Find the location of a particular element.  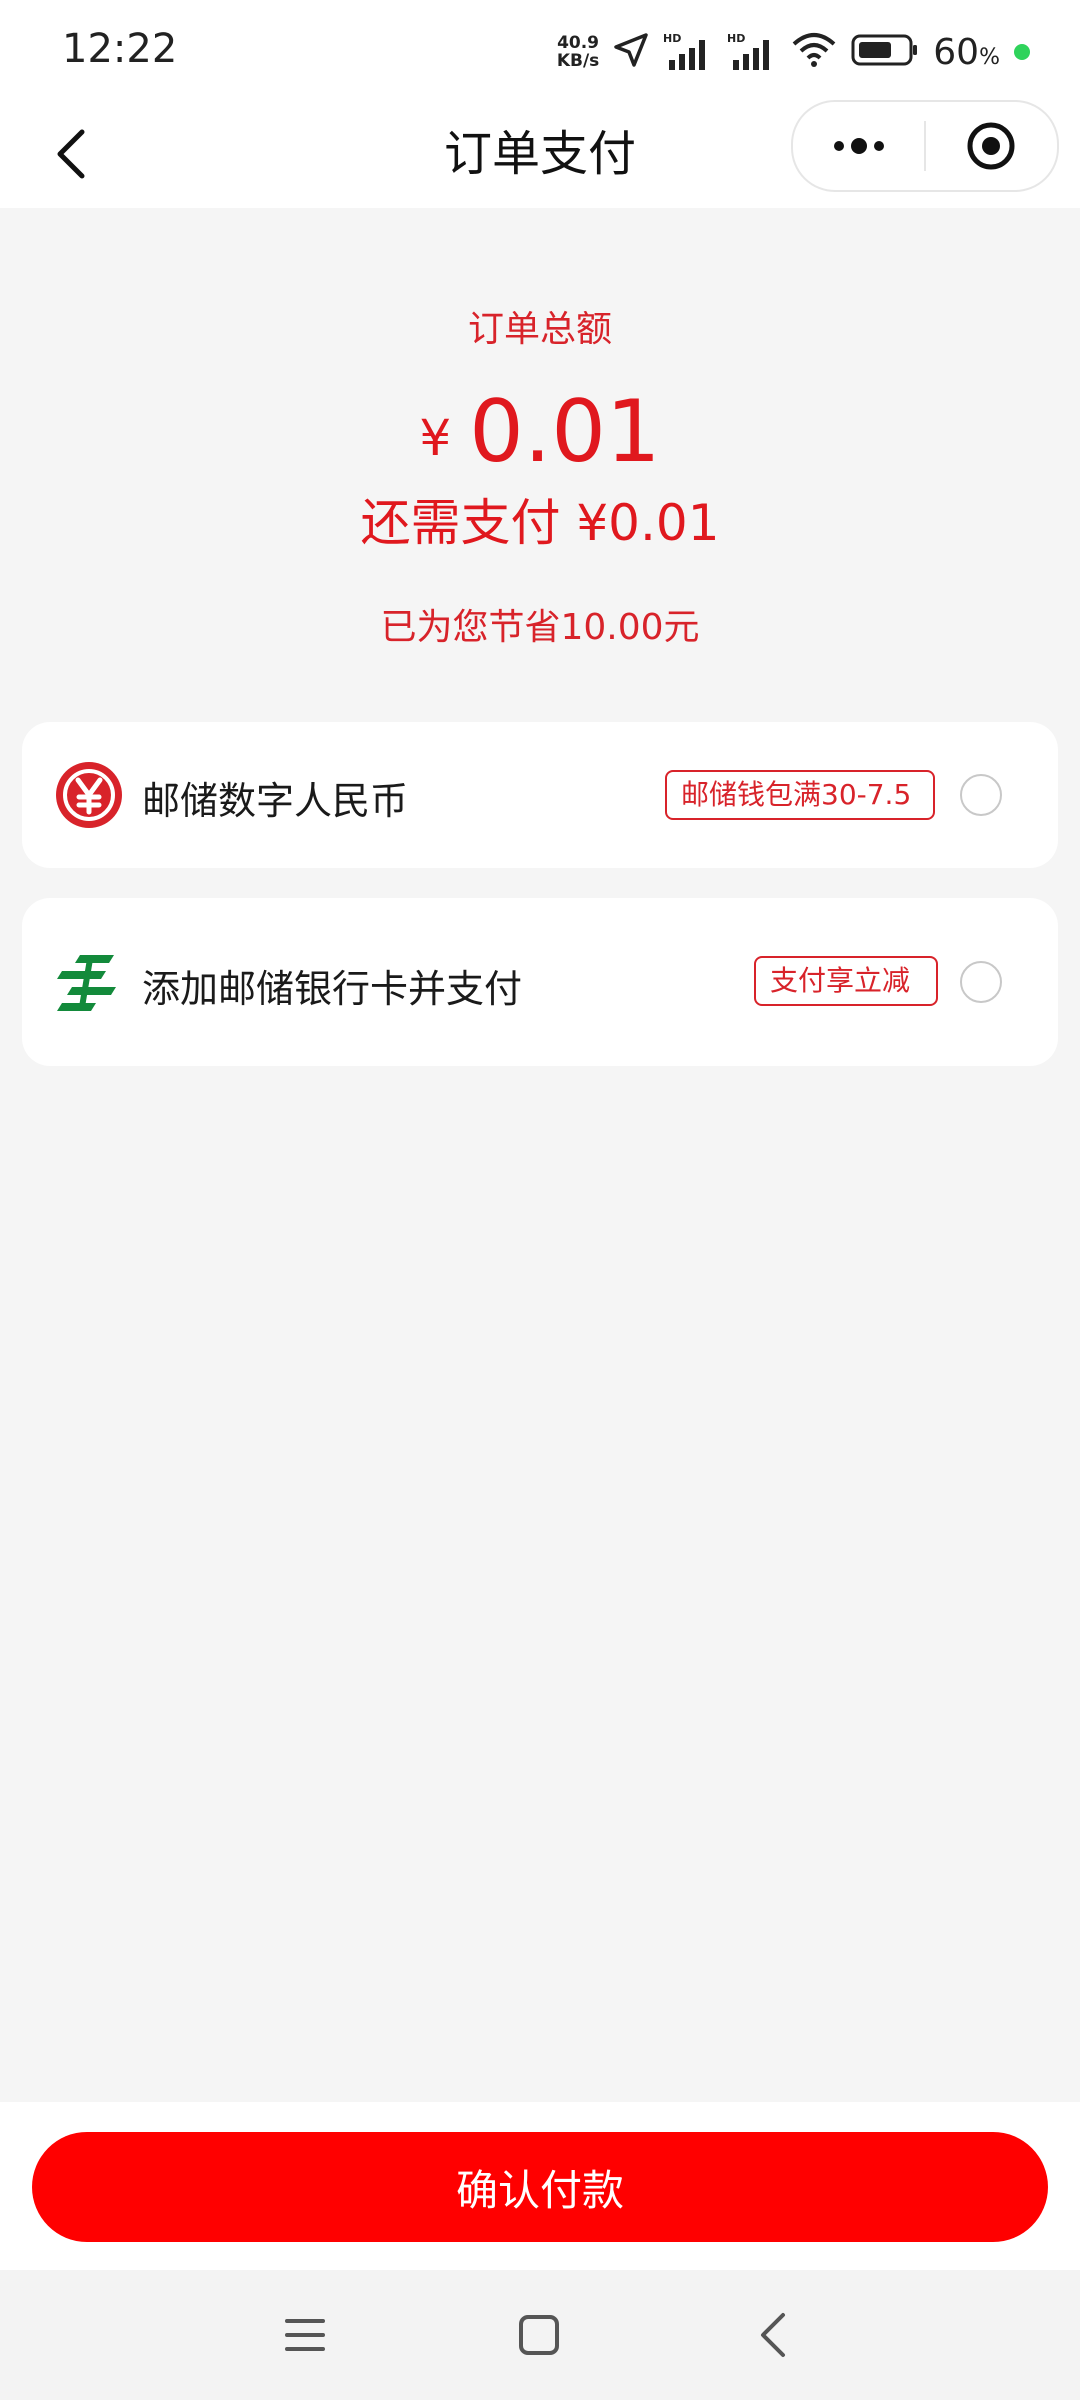

status-bar: 12:22 40.9 KB/s HD HD 60% is located at coordinates (540, 50).